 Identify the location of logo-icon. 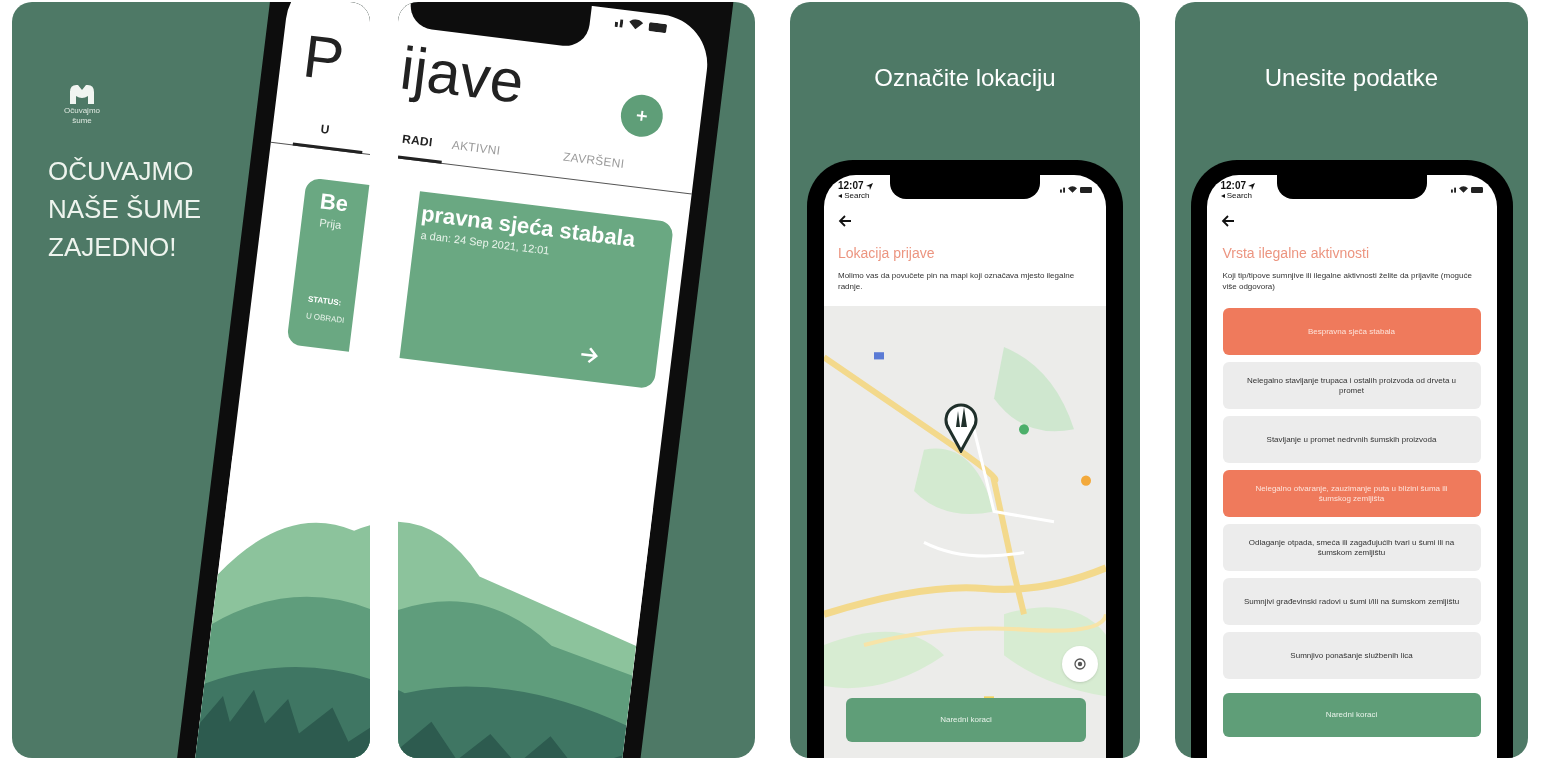
(82, 94).